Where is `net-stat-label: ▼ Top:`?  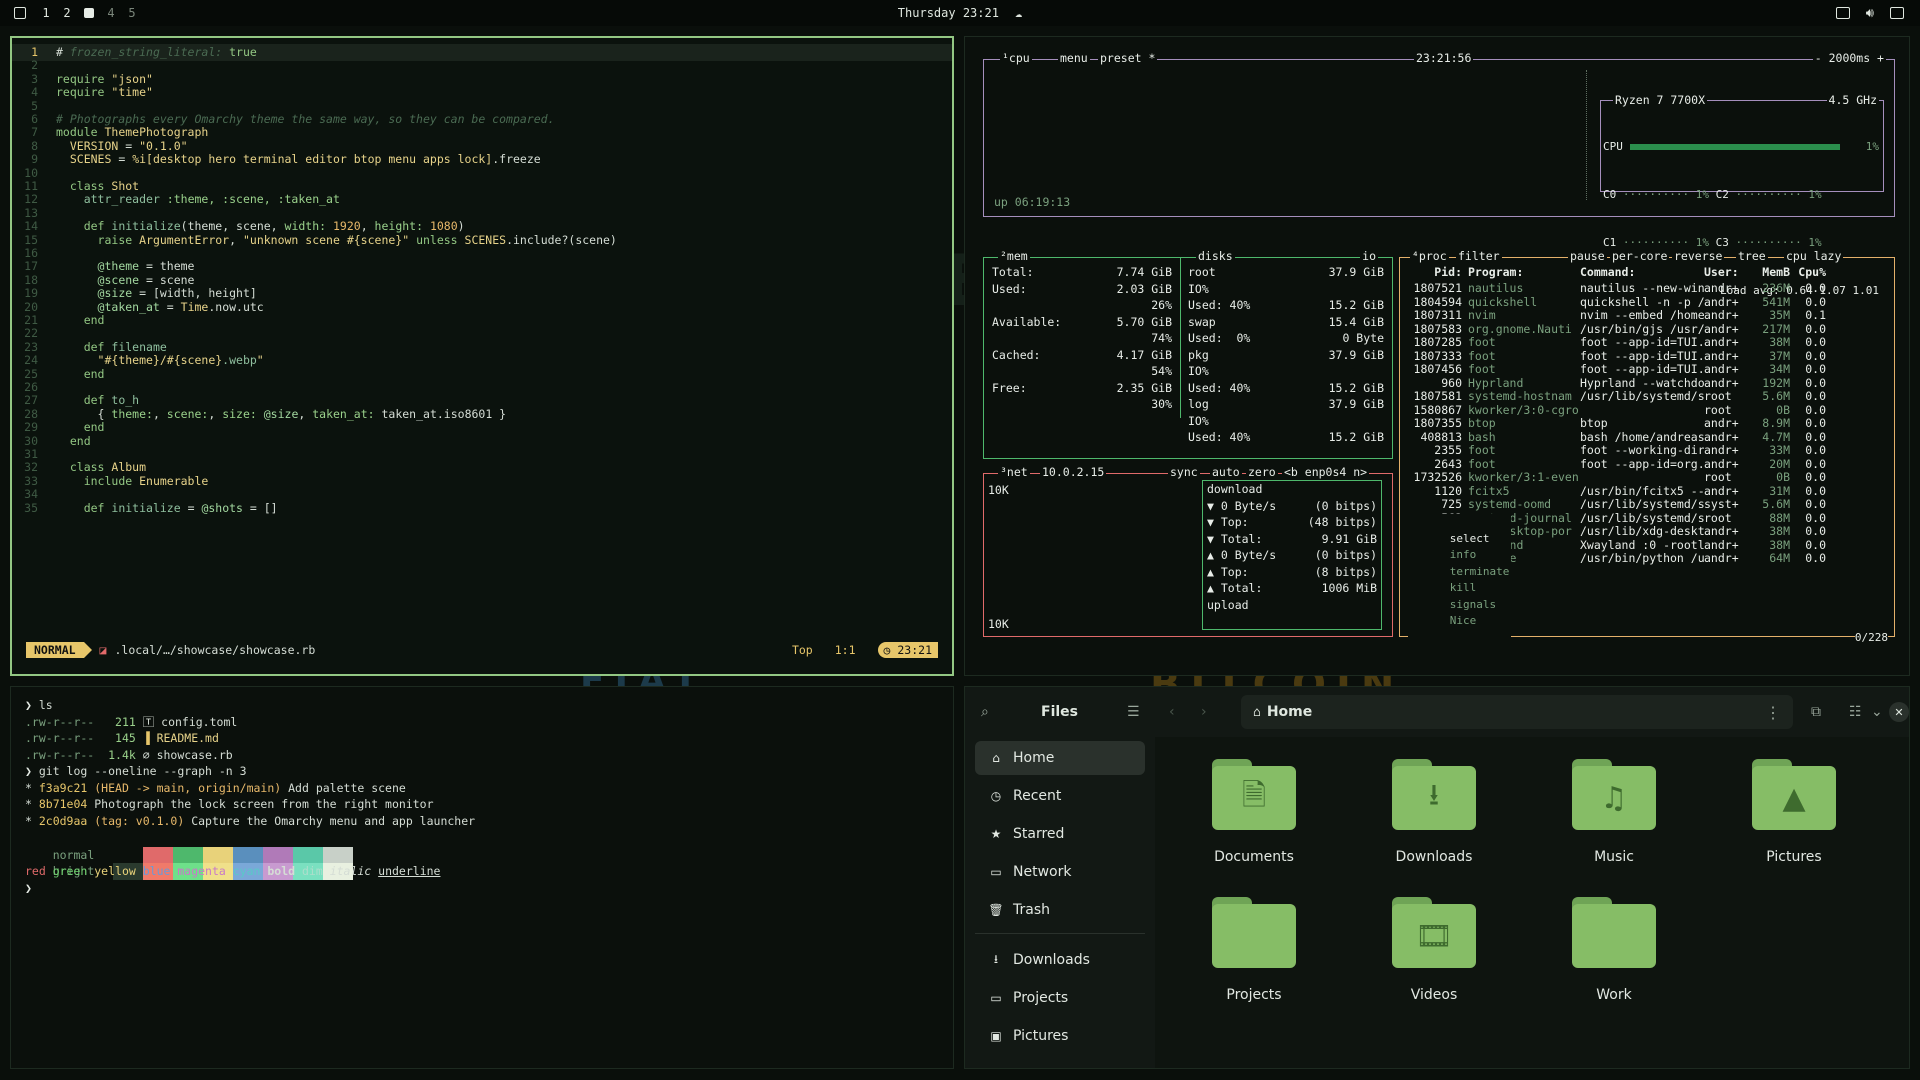 net-stat-label: ▼ Top: is located at coordinates (1228, 522).